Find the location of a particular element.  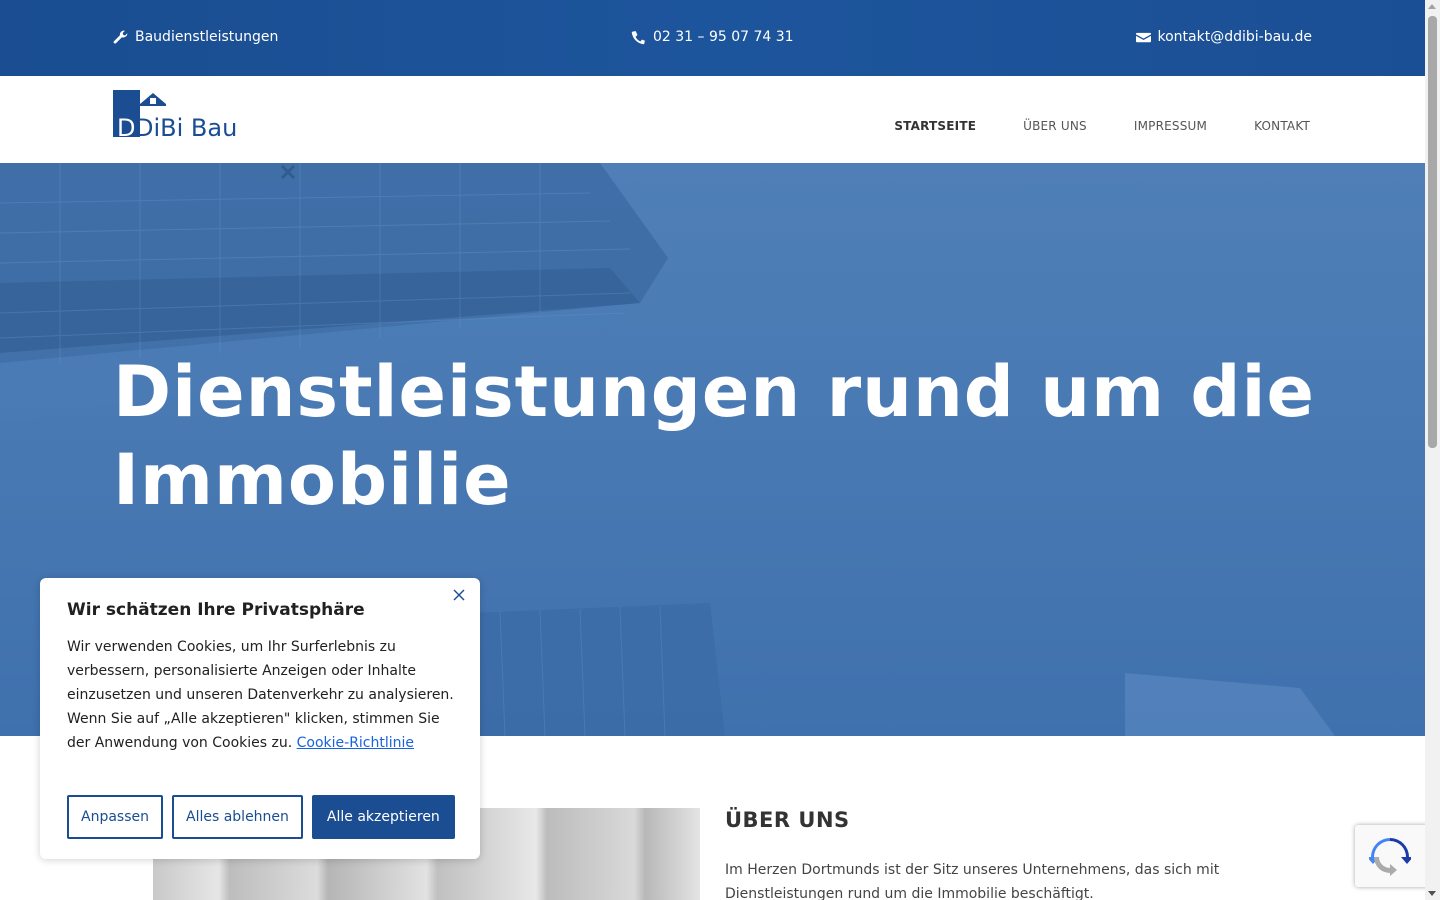

cookie-buttons: Anpassen Alles ablehnen Alle akzeptieren is located at coordinates (261, 817).